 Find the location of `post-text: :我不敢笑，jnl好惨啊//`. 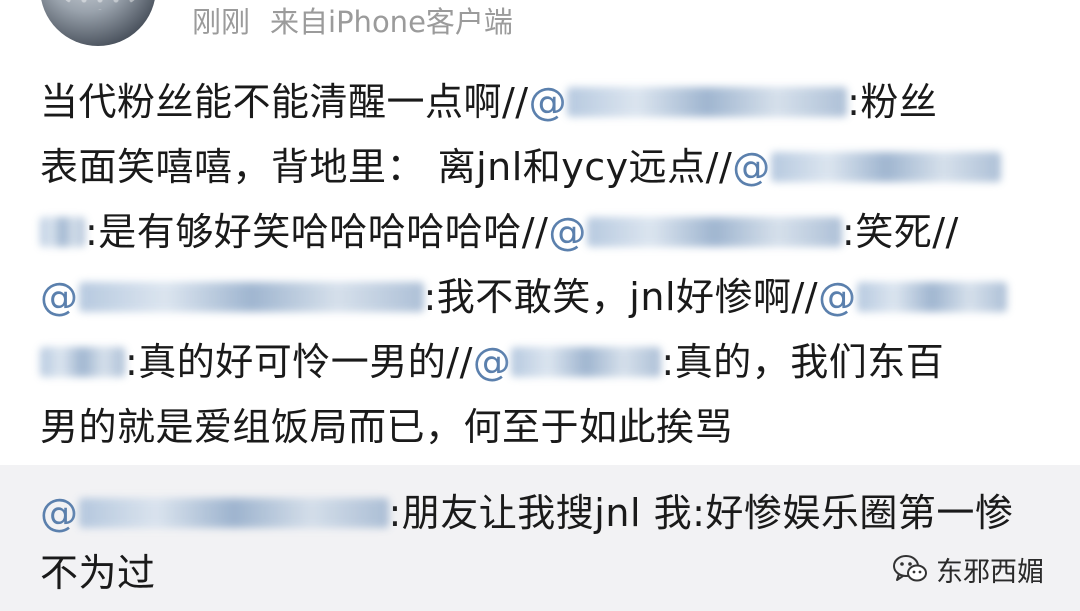

post-text: :我不敢笑，jnl好惨啊// is located at coordinates (621, 297).